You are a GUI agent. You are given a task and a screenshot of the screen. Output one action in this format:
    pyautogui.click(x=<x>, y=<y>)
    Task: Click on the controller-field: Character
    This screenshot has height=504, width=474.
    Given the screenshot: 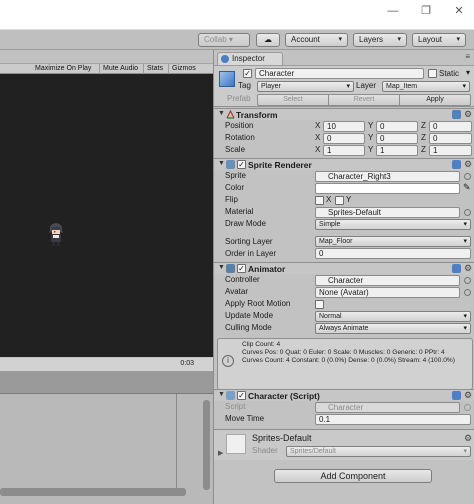 What is the action you would take?
    pyautogui.click(x=387, y=280)
    